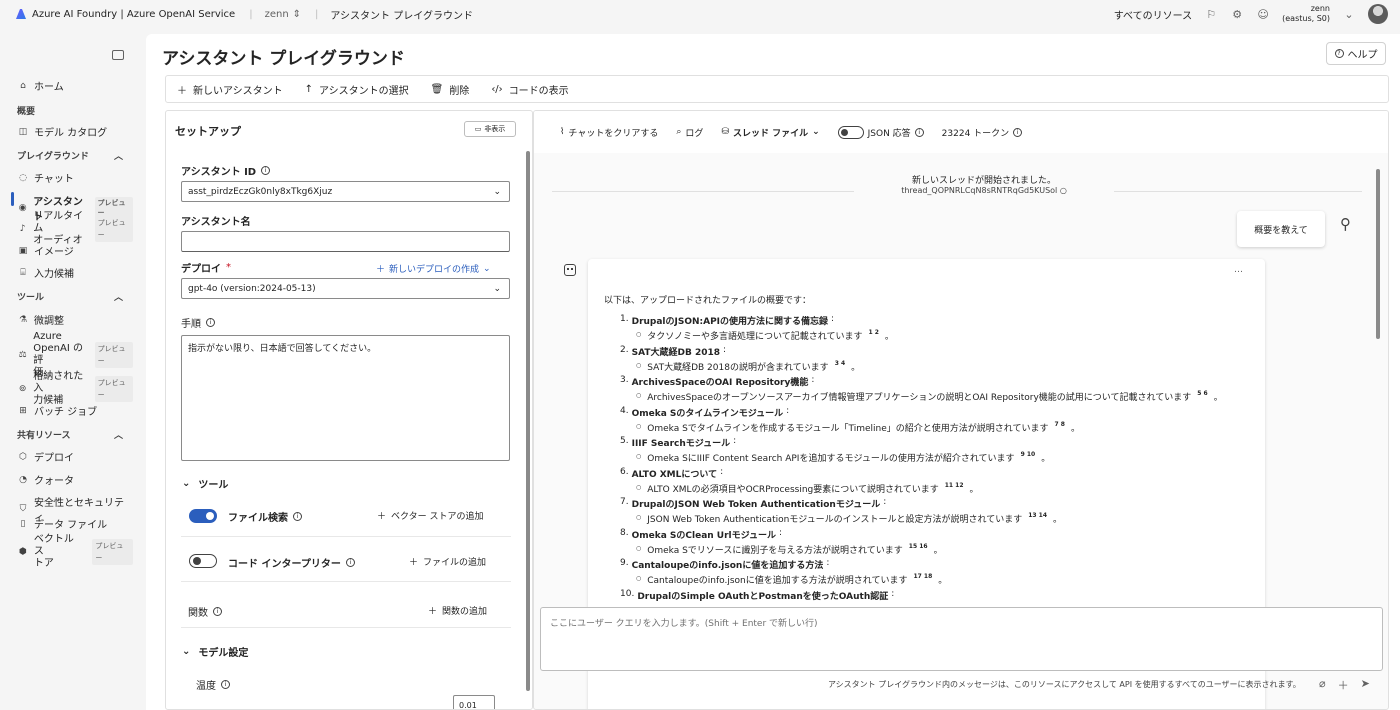 The image size is (1400, 710). Describe the element at coordinates (674, 474) in the screenshot. I see `list-item-heading: ALTO XMLについて` at that location.